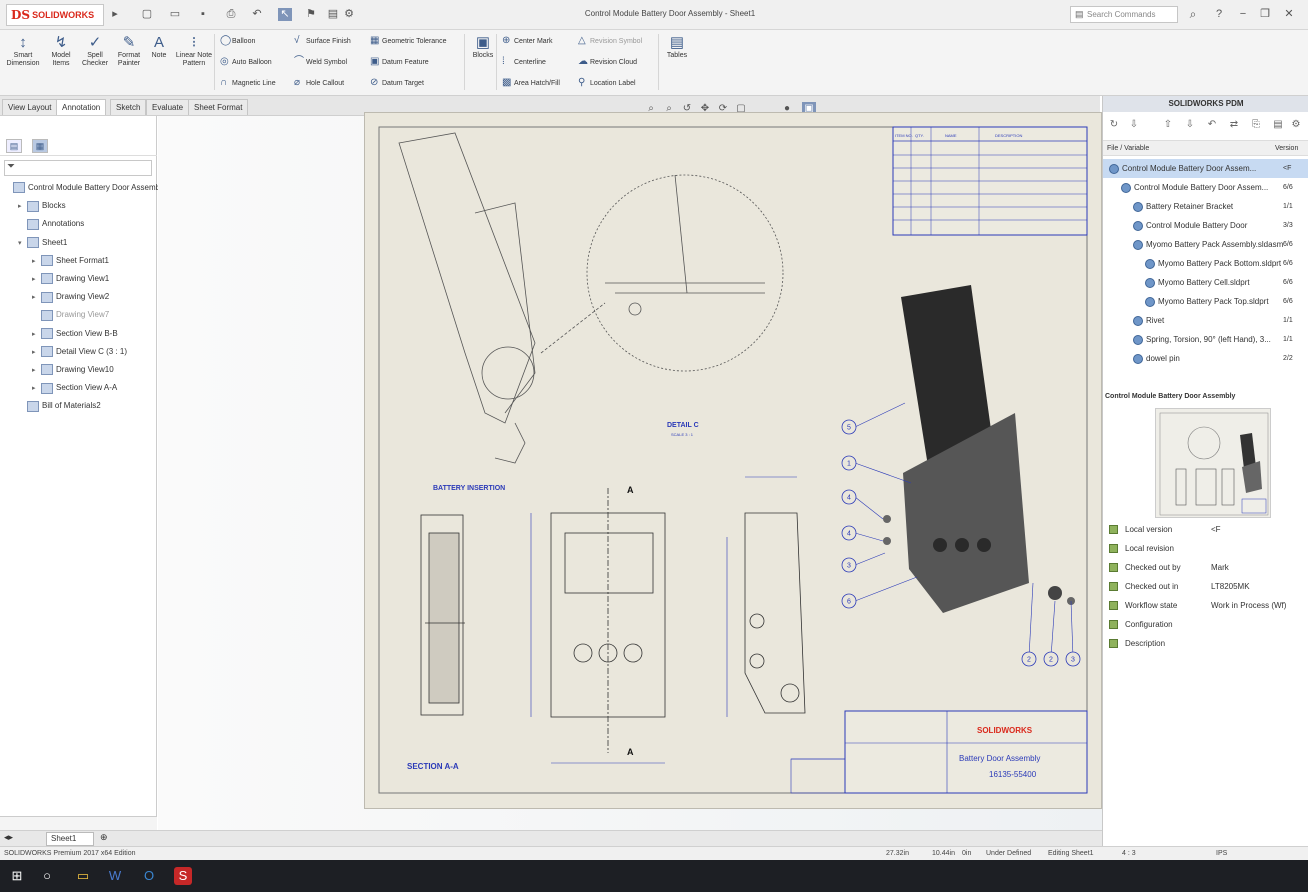  I want to click on new-document-icon: ▢, so click(147, 14).